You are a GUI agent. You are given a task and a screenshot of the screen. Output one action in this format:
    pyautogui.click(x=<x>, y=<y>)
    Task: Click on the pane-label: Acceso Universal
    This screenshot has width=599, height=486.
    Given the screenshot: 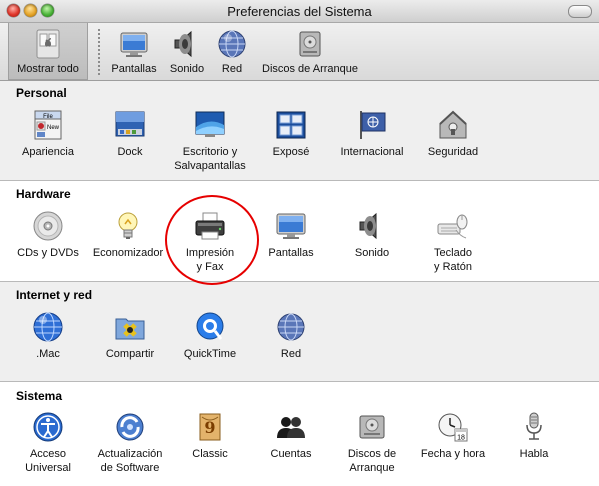 What is the action you would take?
    pyautogui.click(x=48, y=461)
    